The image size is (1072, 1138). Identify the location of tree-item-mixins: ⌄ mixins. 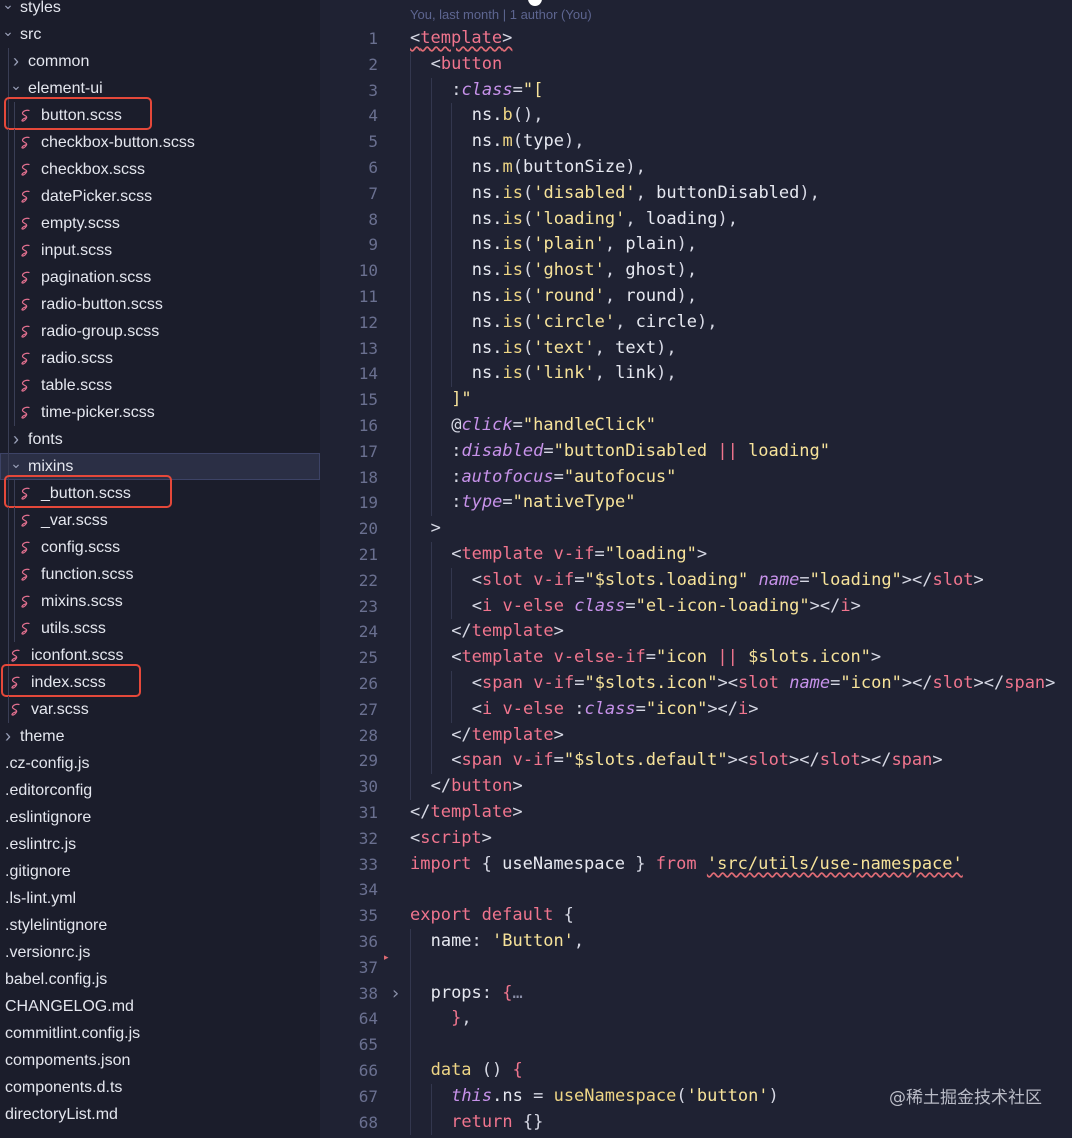
(160, 466).